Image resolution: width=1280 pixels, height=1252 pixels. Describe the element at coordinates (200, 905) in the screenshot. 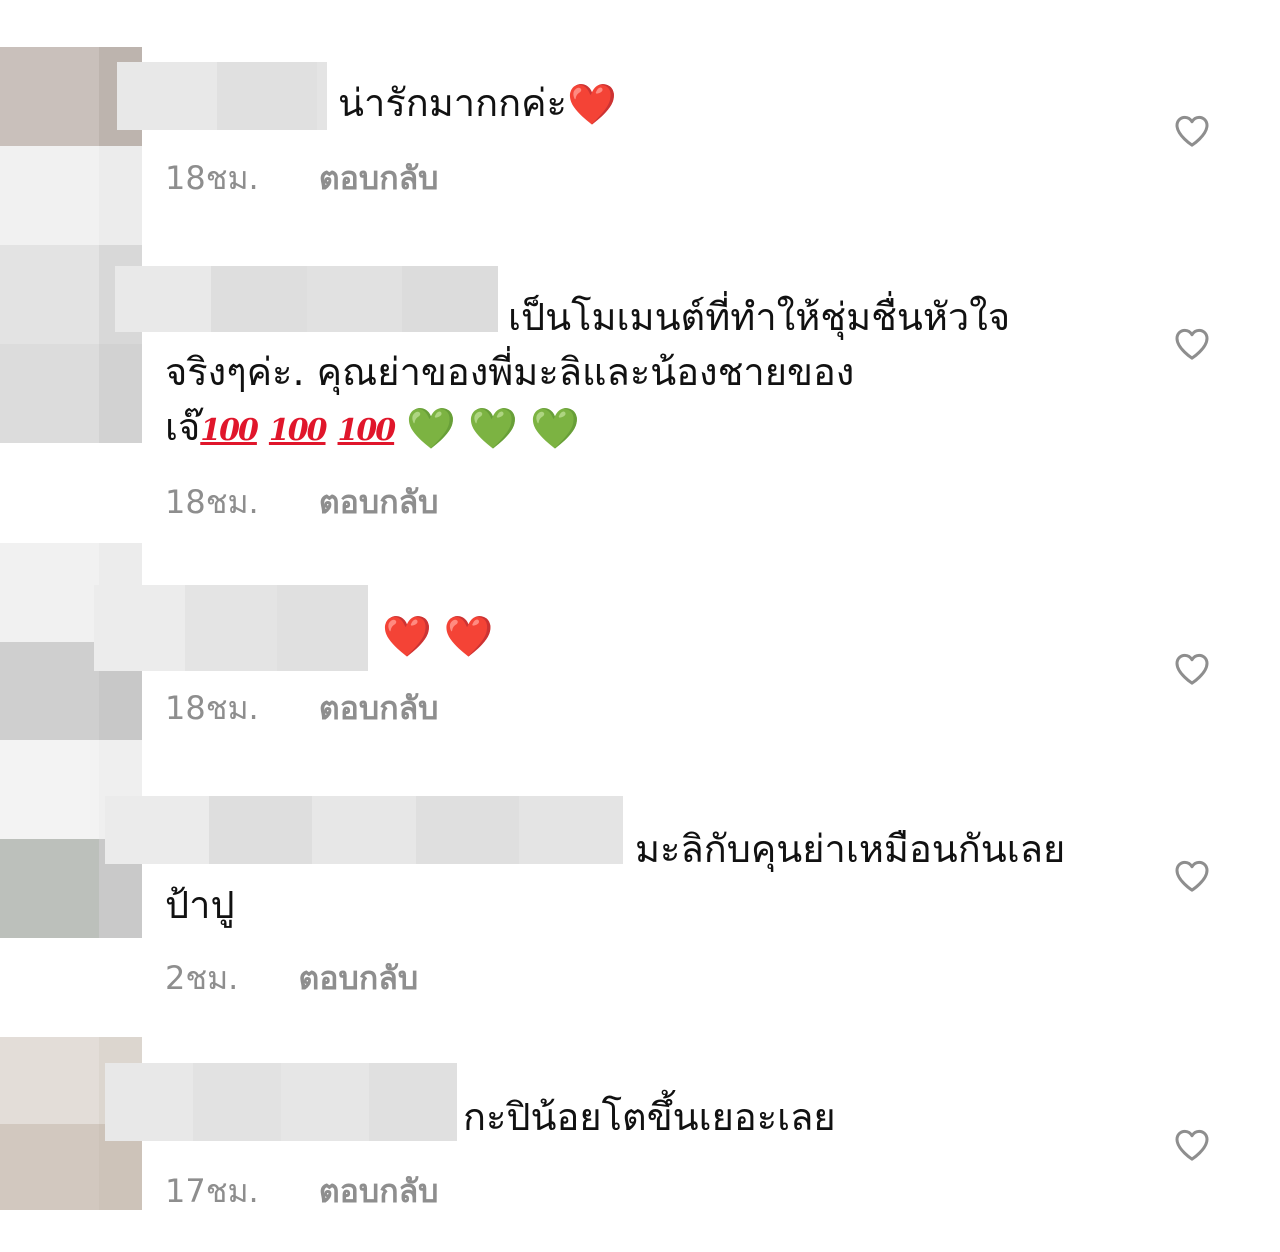

I see `comment-text-line-2: ป้าปู` at that location.